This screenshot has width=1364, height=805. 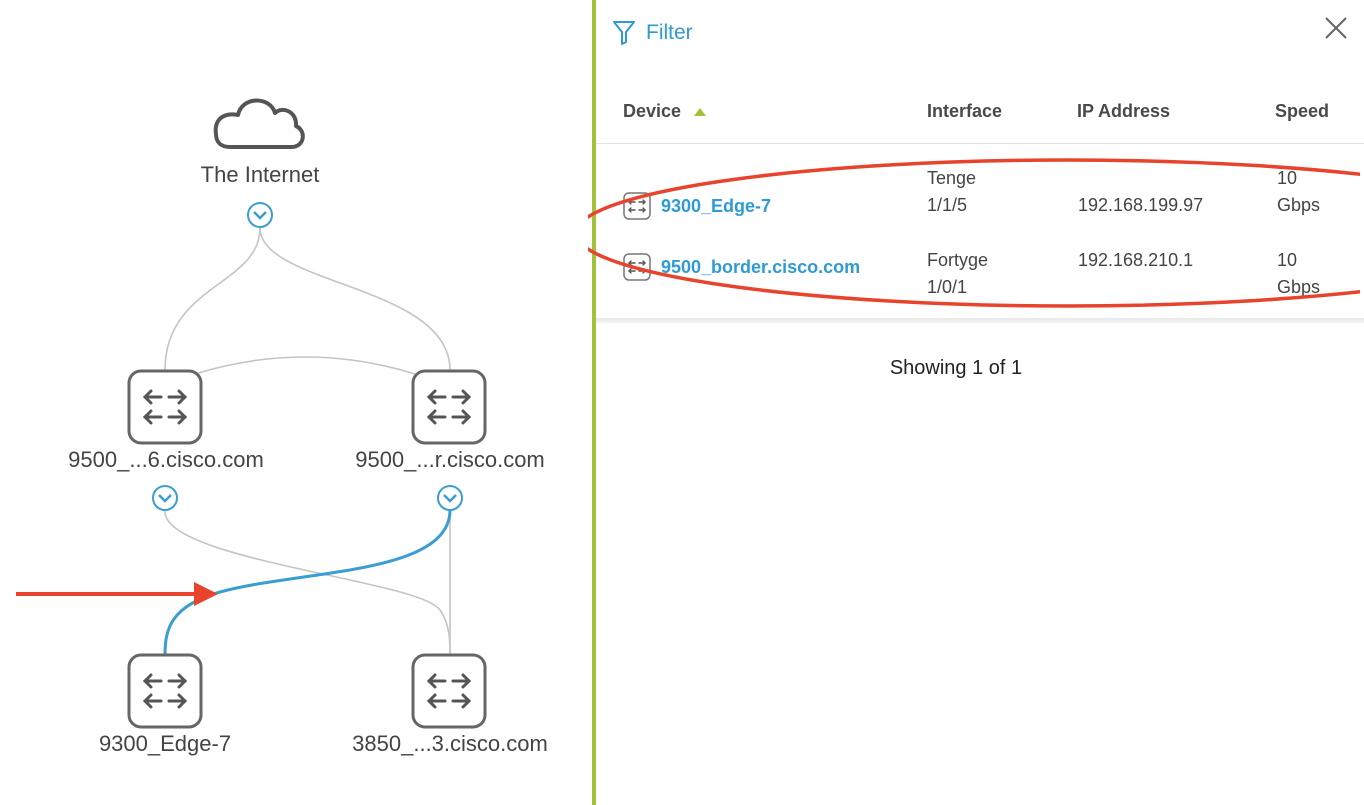 I want to click on cloud-icon, so click(x=259, y=123).